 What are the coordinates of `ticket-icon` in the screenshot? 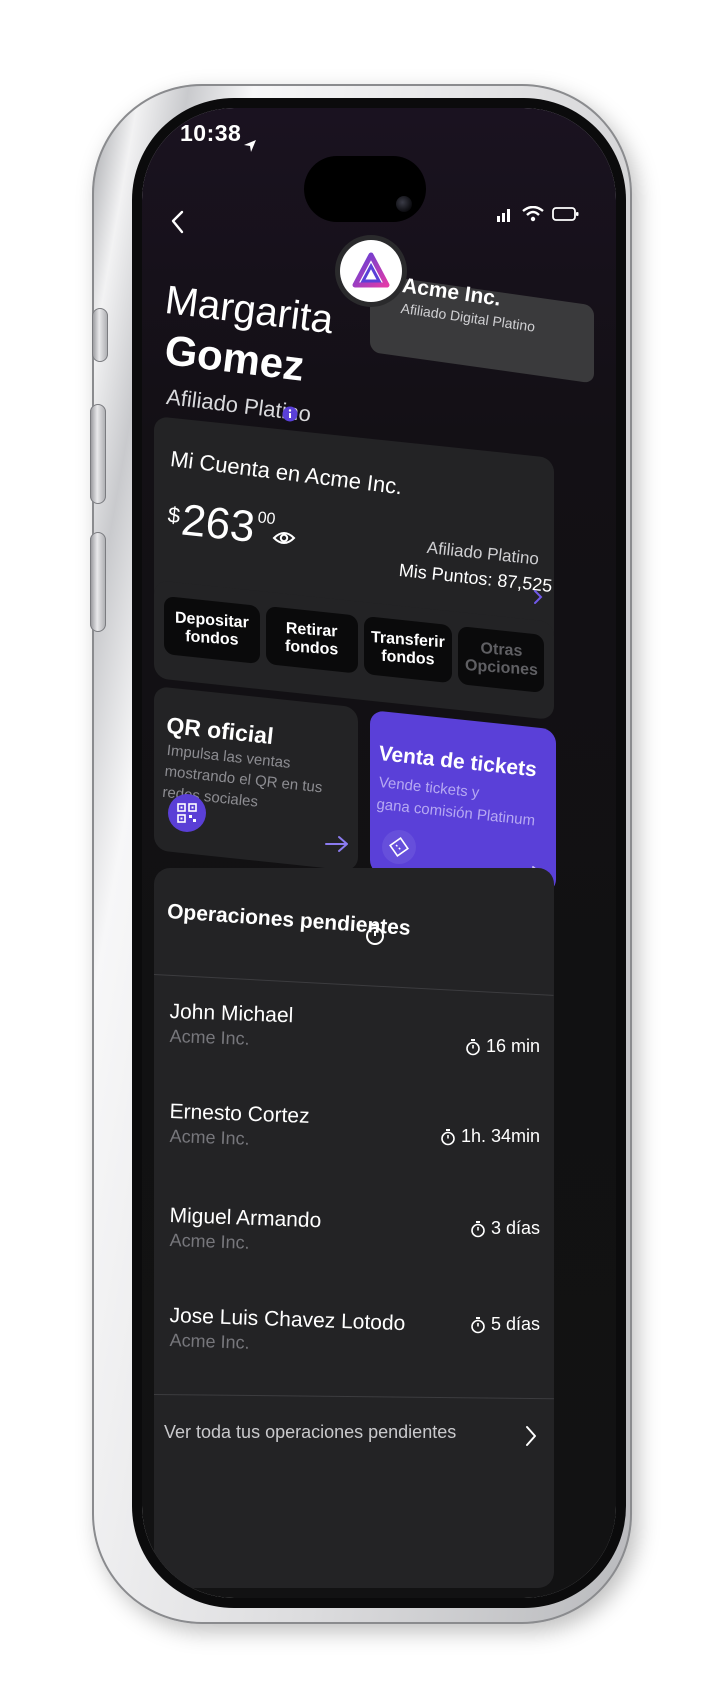 It's located at (399, 847).